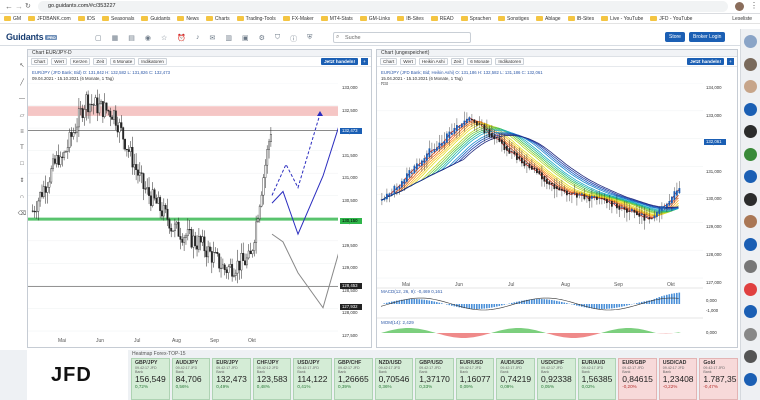  What do you see at coordinates (150, 379) in the screenshot?
I see `heatmap-tile: GBP/JPY 09.42:17 JFD Bank 156,549 0,72%` at bounding box center [150, 379].